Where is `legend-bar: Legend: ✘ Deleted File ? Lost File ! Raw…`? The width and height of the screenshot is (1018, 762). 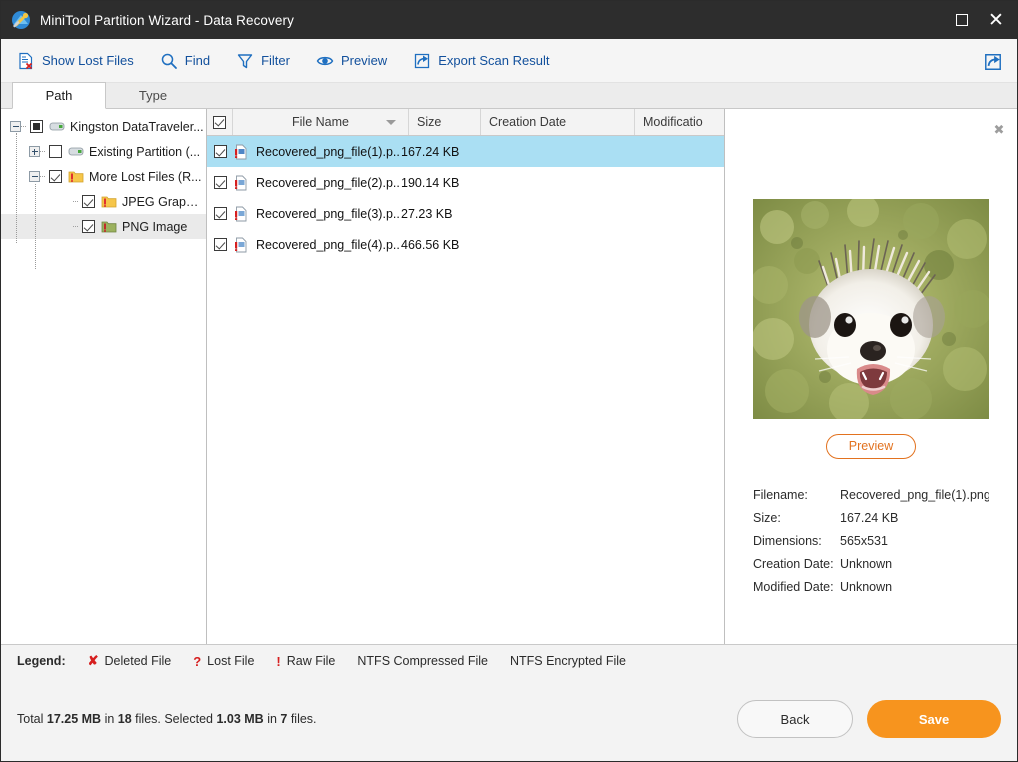
legend-bar: Legend: ✘ Deleted File ? Lost File ! Raw… is located at coordinates (509, 660).